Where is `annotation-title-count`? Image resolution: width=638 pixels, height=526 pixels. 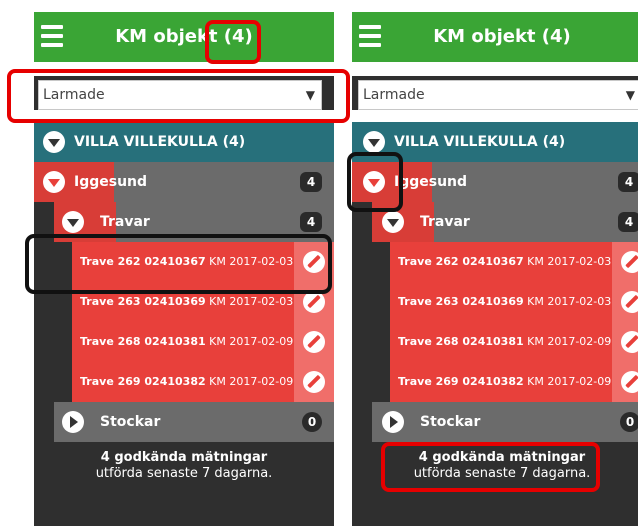
annotation-title-count is located at coordinates (233, 42).